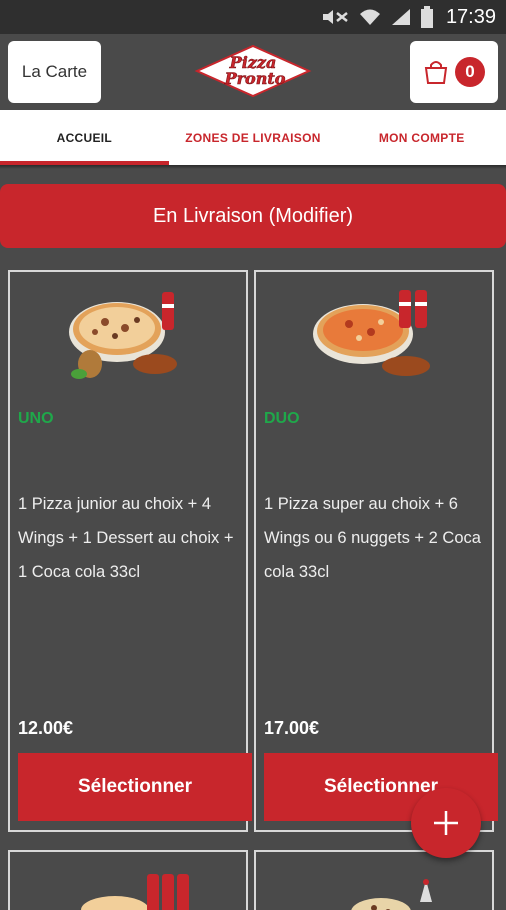 The image size is (506, 910). What do you see at coordinates (292, 728) in the screenshot?
I see `product-price: 17.00€` at bounding box center [292, 728].